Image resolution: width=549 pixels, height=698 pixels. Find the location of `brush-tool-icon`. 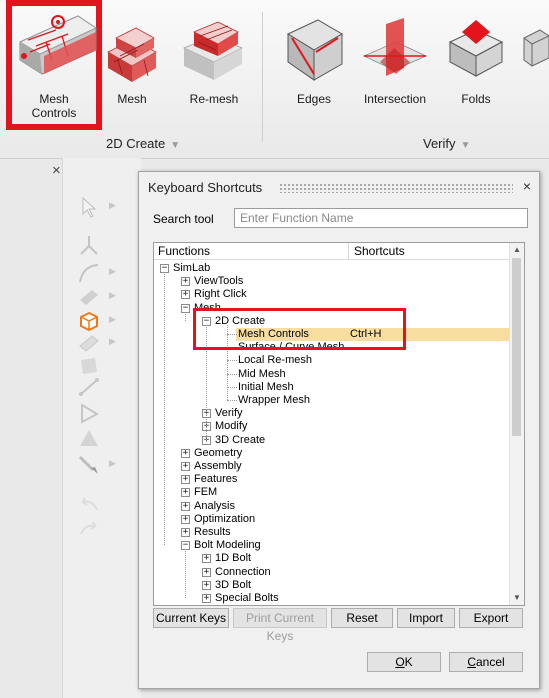

brush-tool-icon is located at coordinates (89, 465).